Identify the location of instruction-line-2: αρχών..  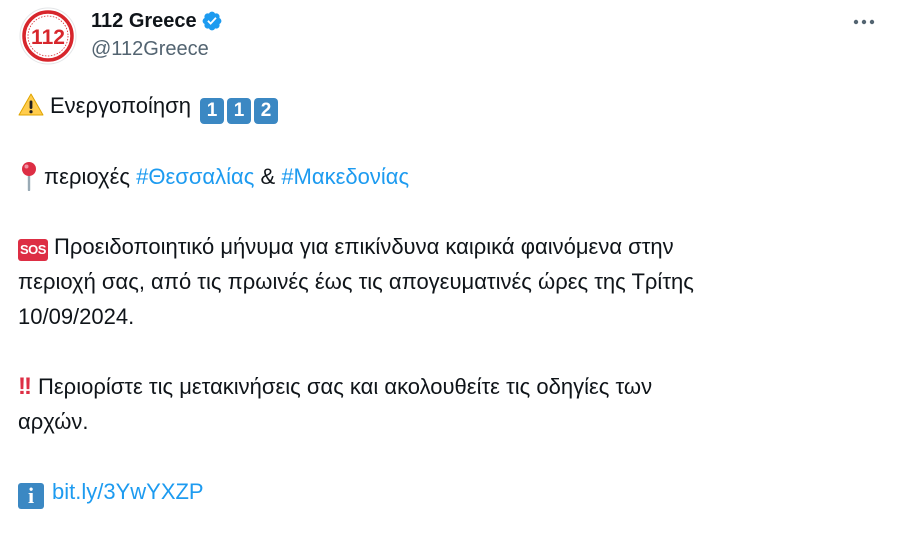
(448, 421).